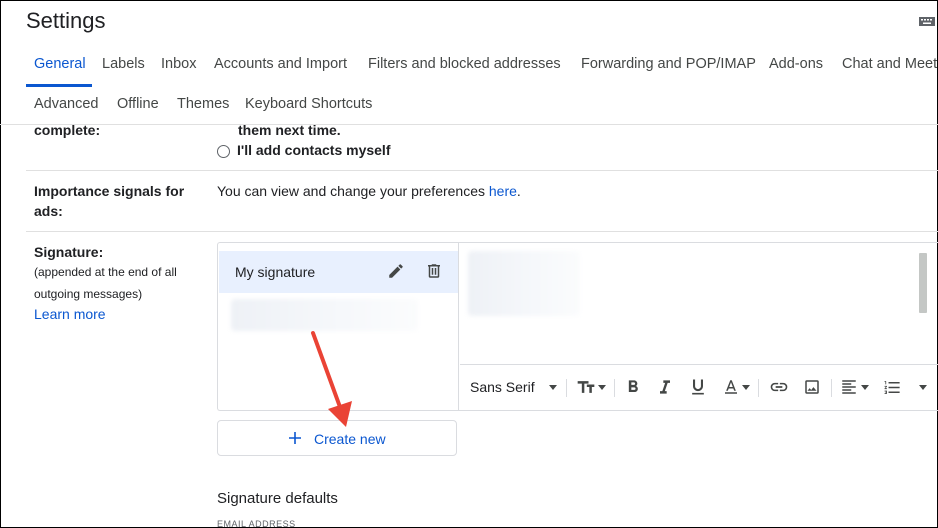 Image resolution: width=938 pixels, height=528 pixels. I want to click on tab-advanced: Advanced, so click(66, 104).